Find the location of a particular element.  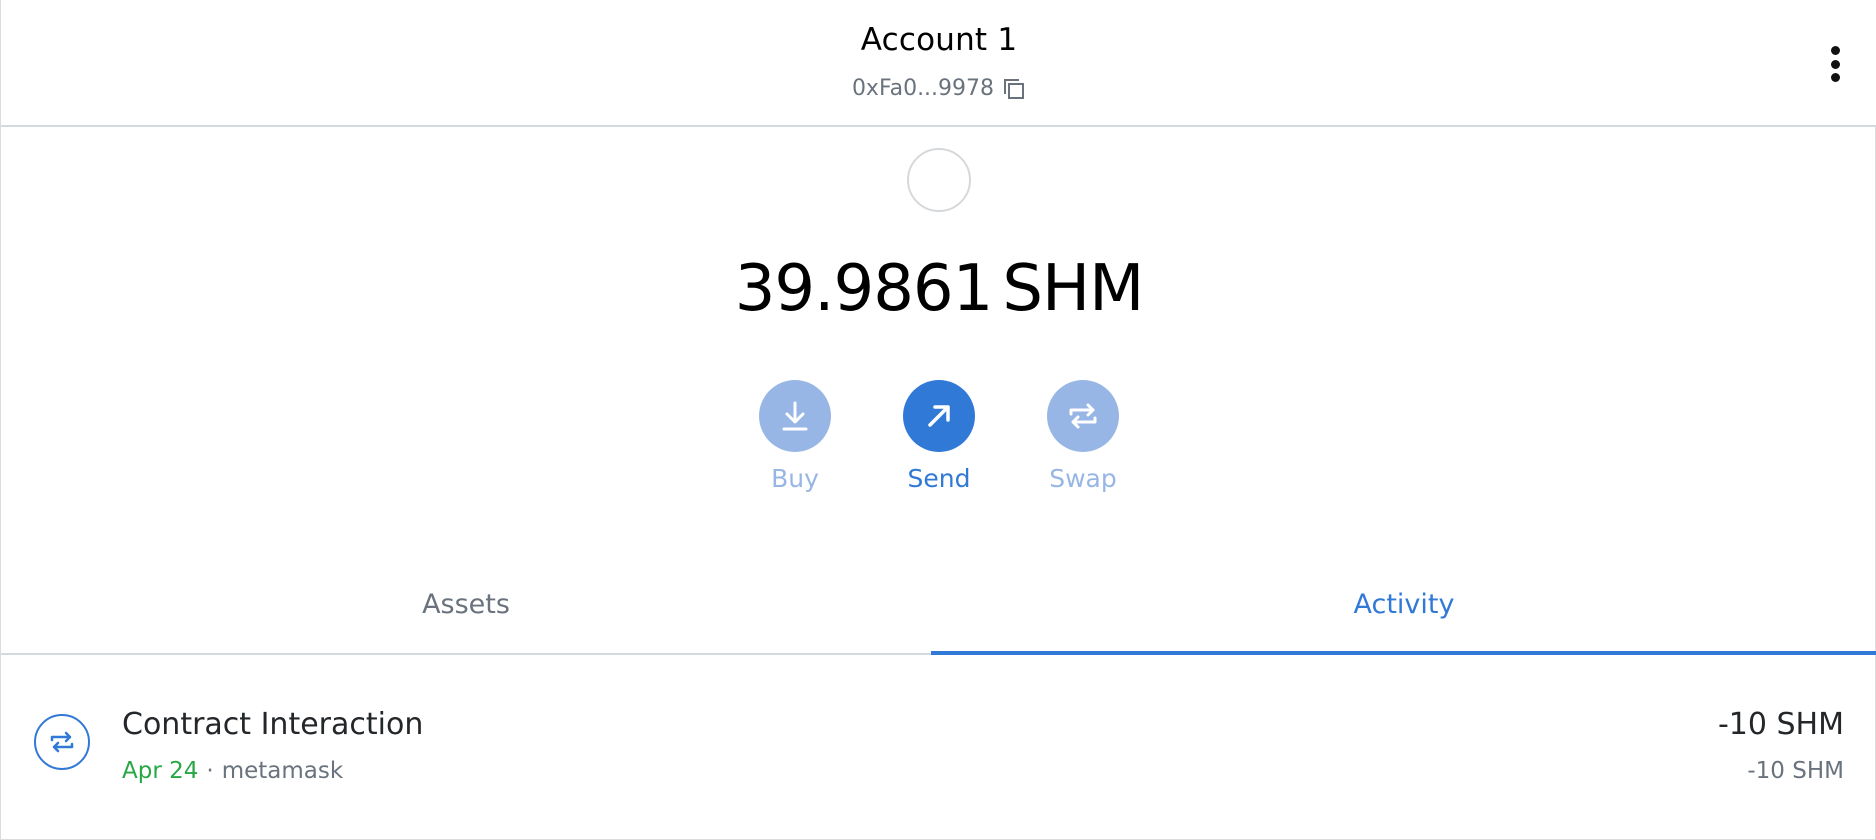

tab-activity: Activity is located at coordinates (1403, 605).